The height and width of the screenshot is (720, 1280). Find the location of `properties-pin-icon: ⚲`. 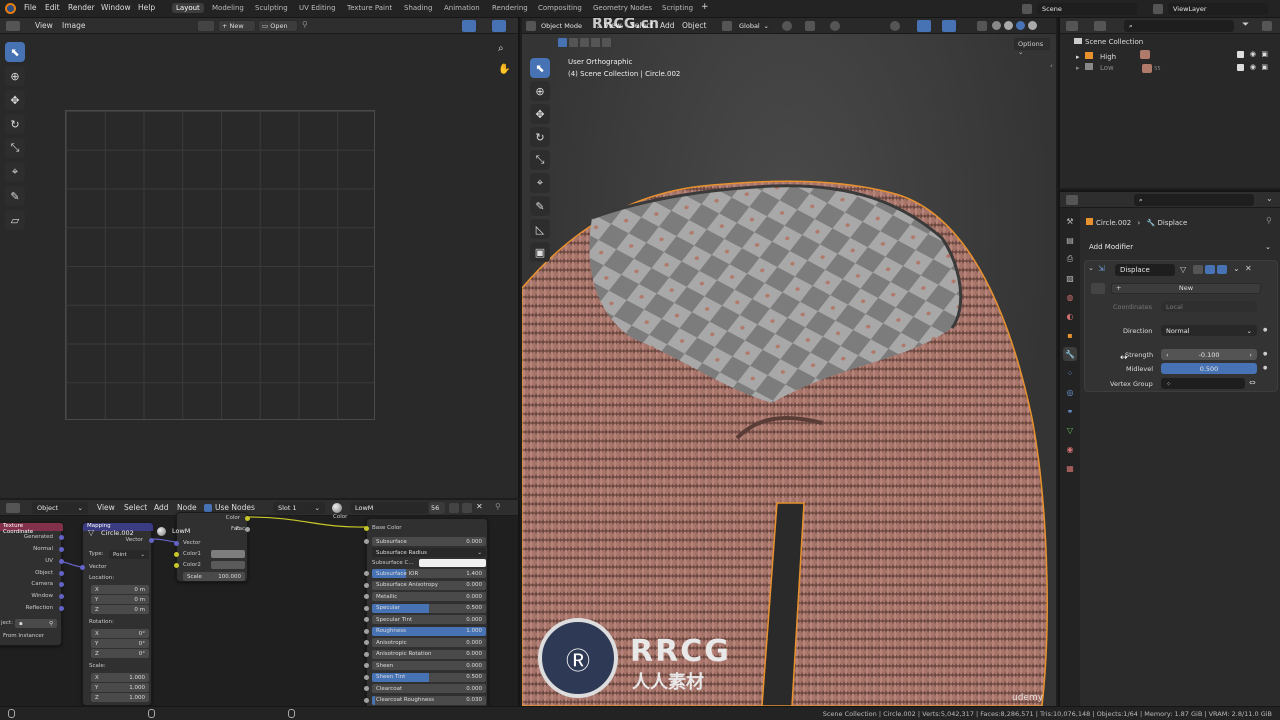

properties-pin-icon: ⚲ is located at coordinates (1269, 220).